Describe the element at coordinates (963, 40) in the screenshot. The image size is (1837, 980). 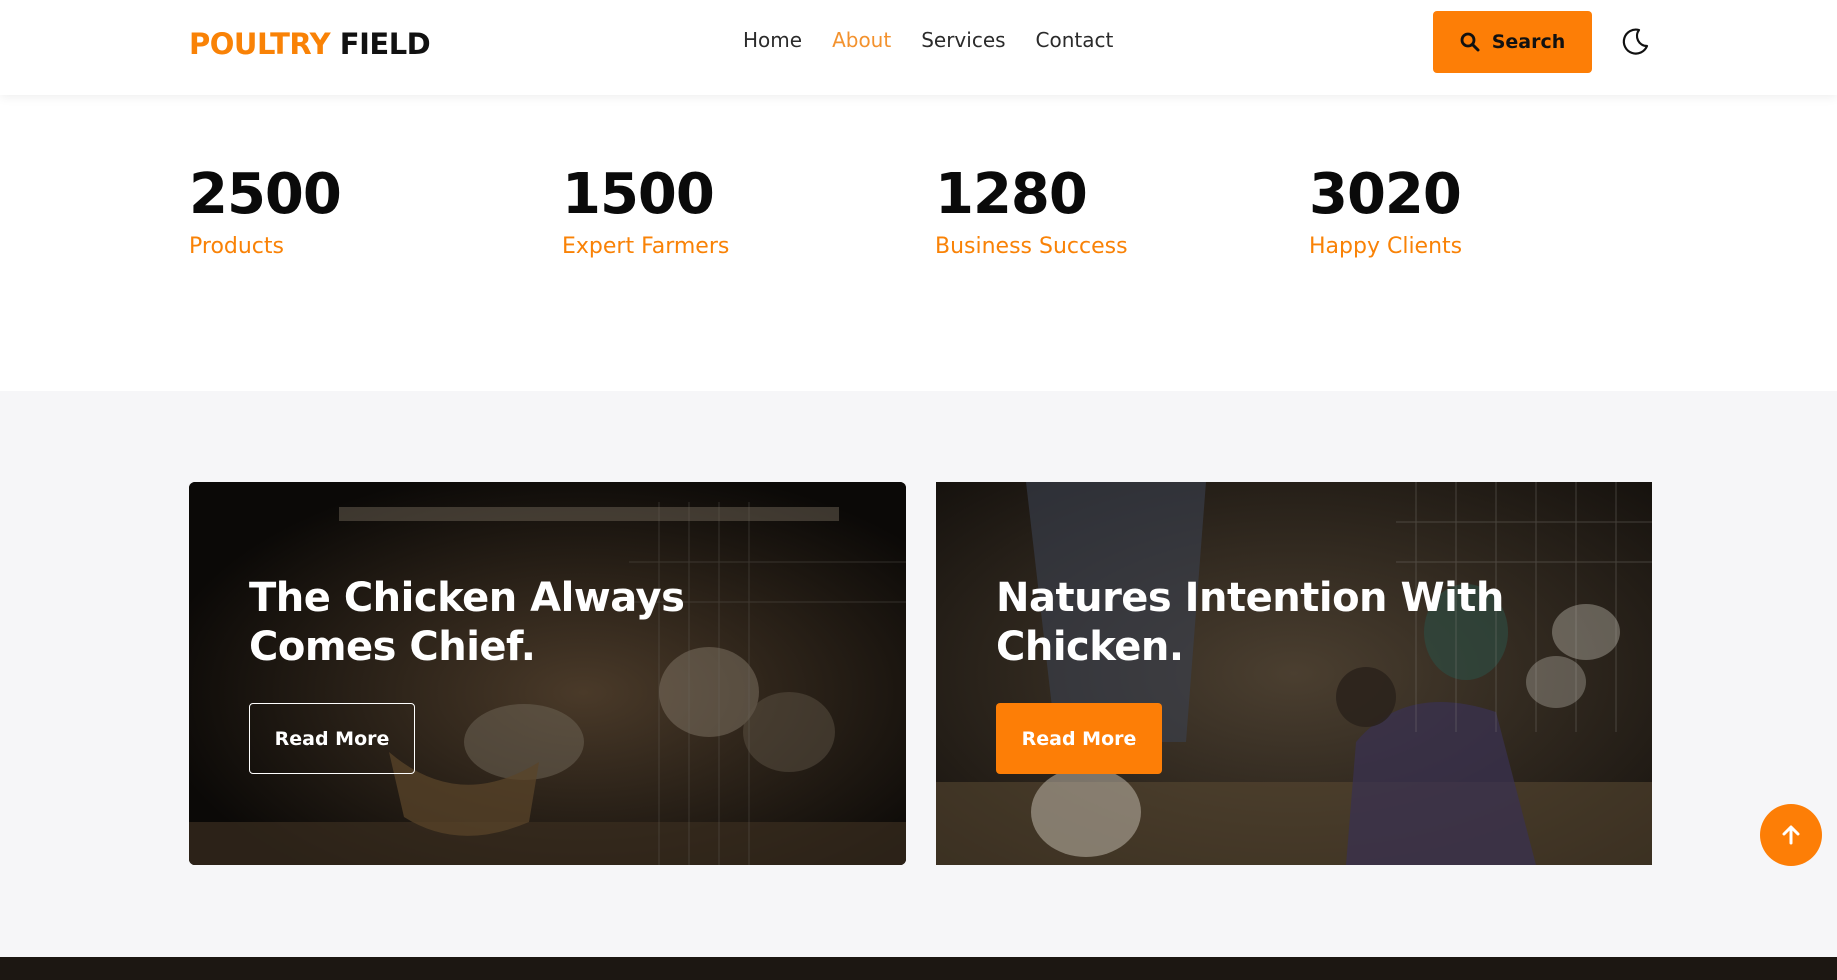
I see `nav-services: Services` at that location.